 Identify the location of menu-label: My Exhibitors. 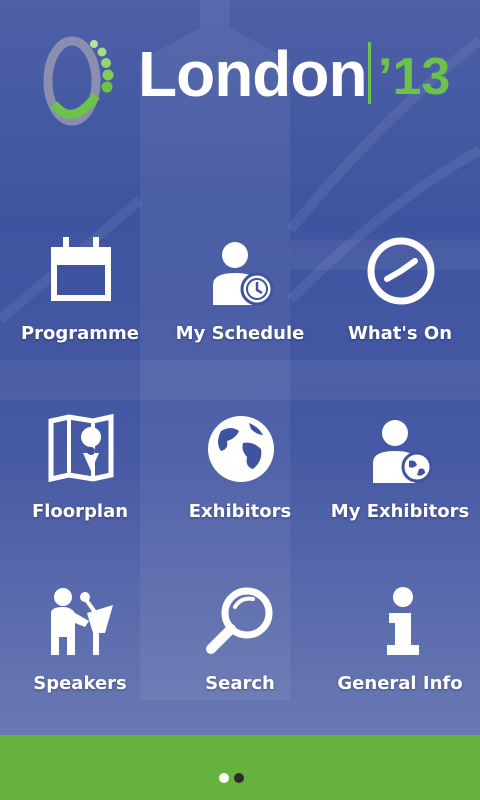
(400, 511).